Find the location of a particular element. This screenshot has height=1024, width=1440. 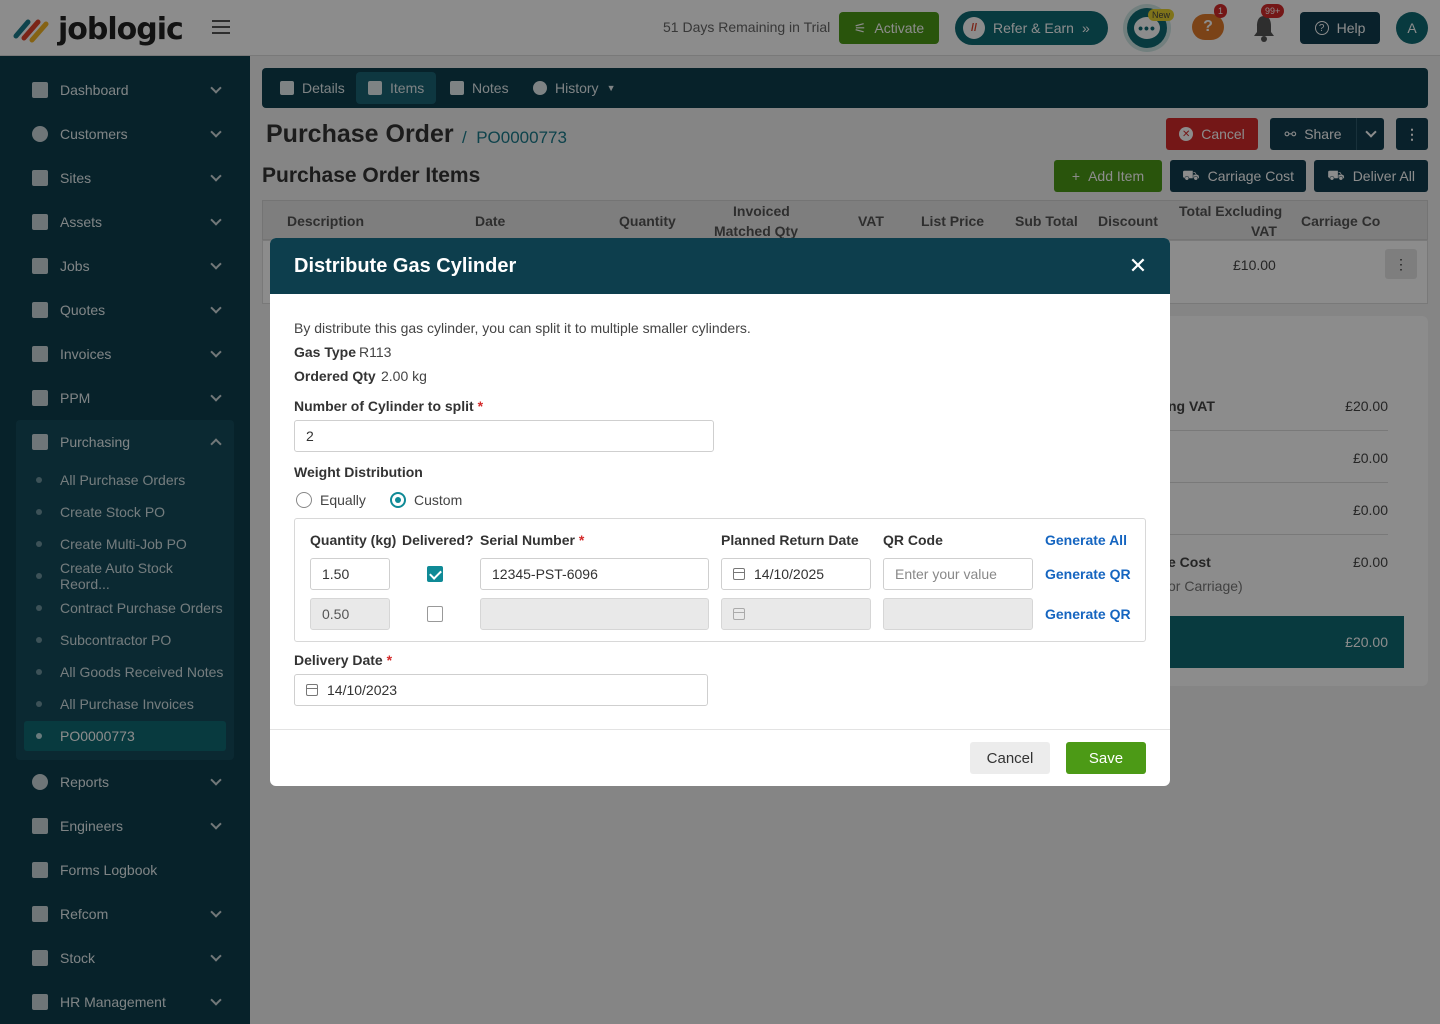

gas-type-label: Gas Type is located at coordinates (325, 352).